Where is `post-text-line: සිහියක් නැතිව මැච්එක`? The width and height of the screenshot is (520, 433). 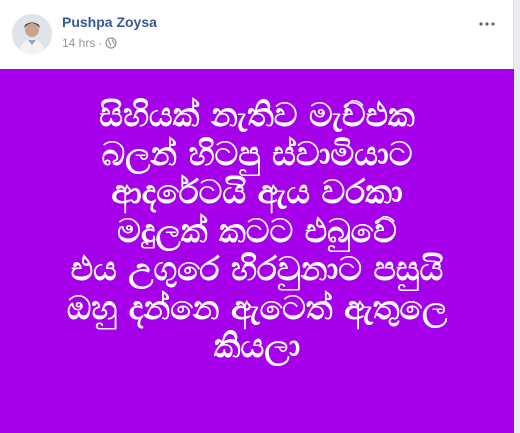 post-text-line: සිහියක් නැතිව මැච්එක is located at coordinates (257, 115).